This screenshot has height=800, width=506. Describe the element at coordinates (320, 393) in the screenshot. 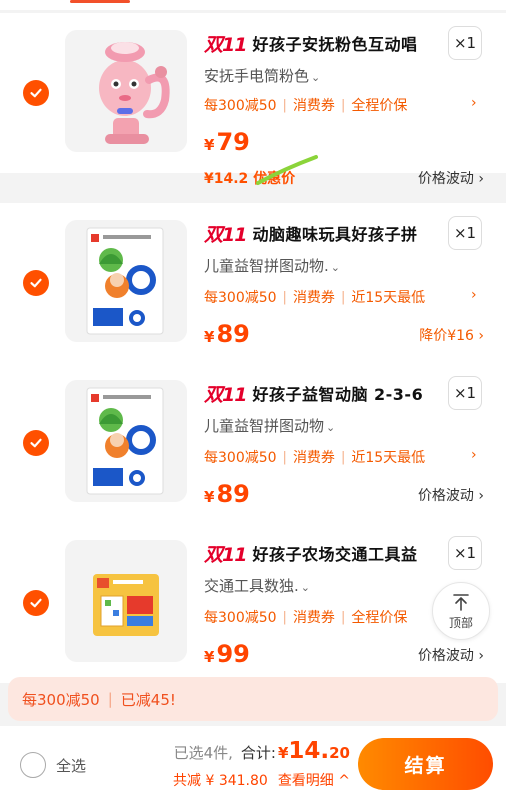

I see `item-title: 双11 好孩子益智动脑 2-3-6` at that location.